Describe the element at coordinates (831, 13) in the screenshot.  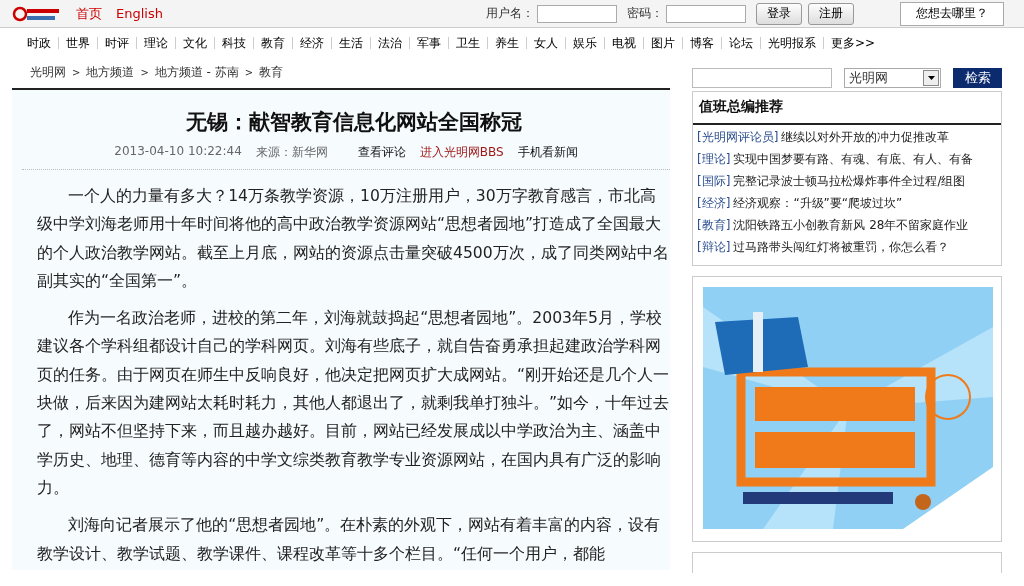
I see `register-button: 注册` at that location.